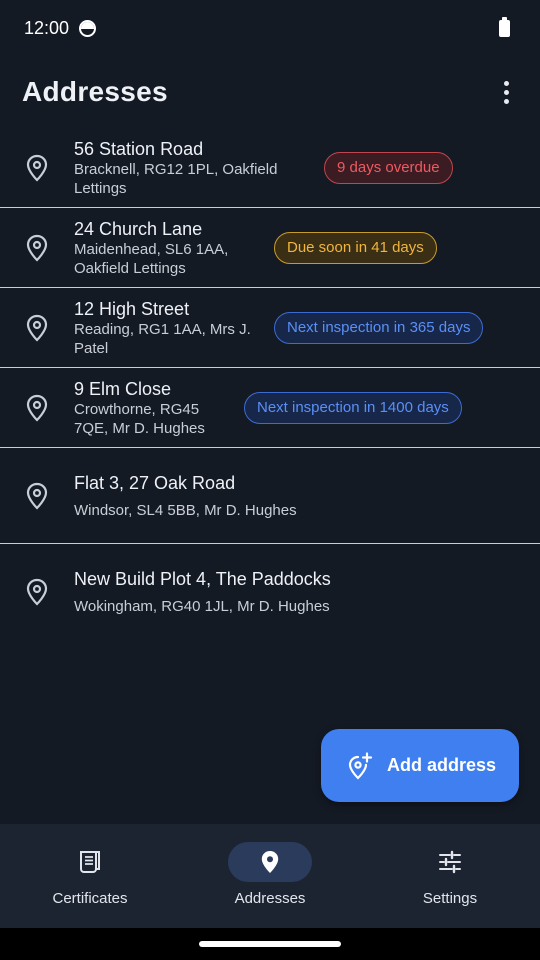 The width and height of the screenshot is (540, 960). Describe the element at coordinates (360, 765) in the screenshot. I see `add-location-icon` at that location.